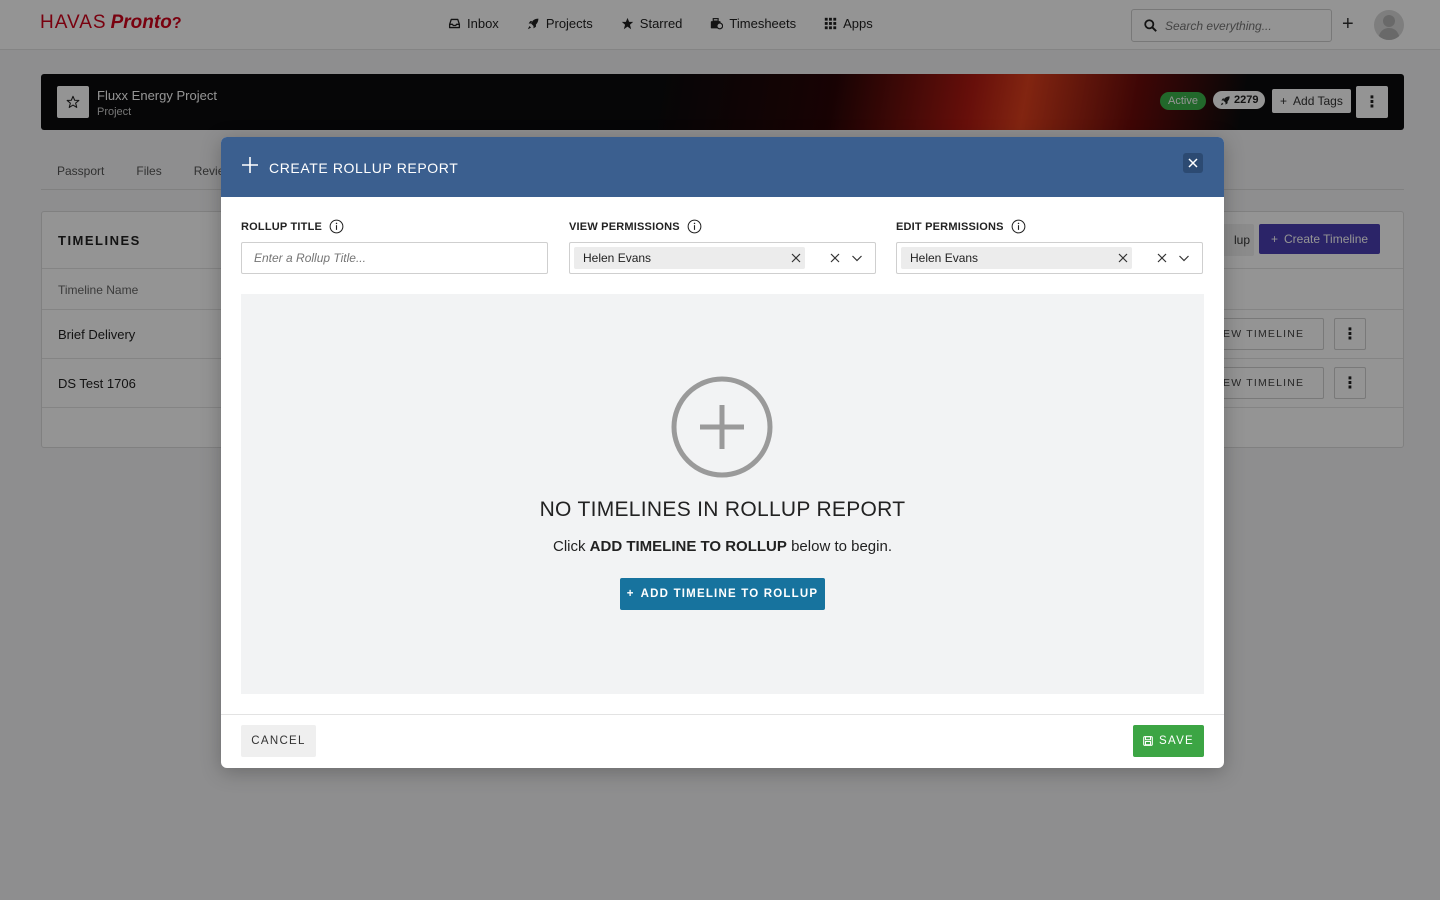 The image size is (1440, 900). What do you see at coordinates (1148, 741) in the screenshot?
I see `save-icon` at bounding box center [1148, 741].